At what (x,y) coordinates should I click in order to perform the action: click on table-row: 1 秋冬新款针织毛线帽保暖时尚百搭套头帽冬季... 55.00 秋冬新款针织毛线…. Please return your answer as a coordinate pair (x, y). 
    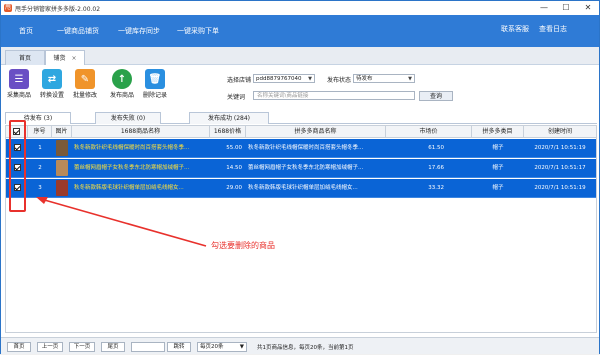
    Looking at the image, I should click on (301, 148).